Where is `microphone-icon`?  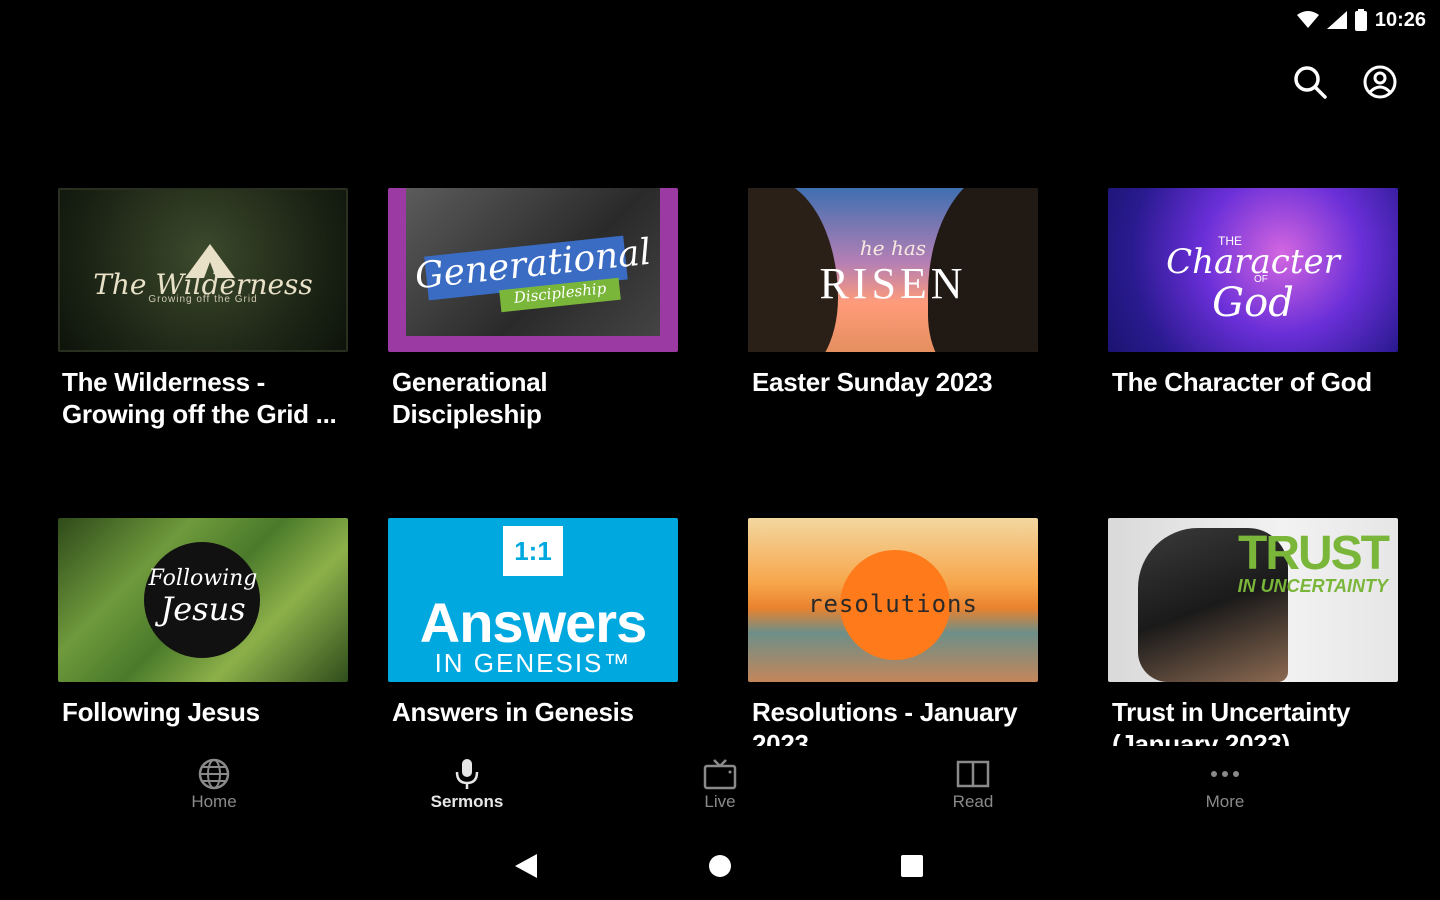 microphone-icon is located at coordinates (467, 774).